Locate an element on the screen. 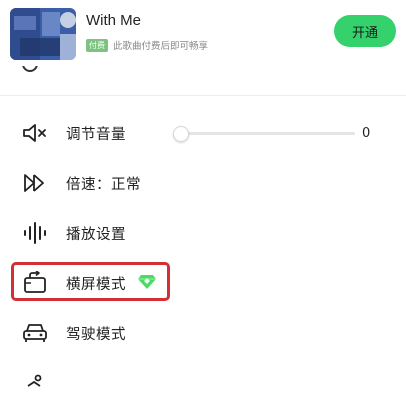 The height and width of the screenshot is (408, 406). landscape-rotate-icon is located at coordinates (35, 283).